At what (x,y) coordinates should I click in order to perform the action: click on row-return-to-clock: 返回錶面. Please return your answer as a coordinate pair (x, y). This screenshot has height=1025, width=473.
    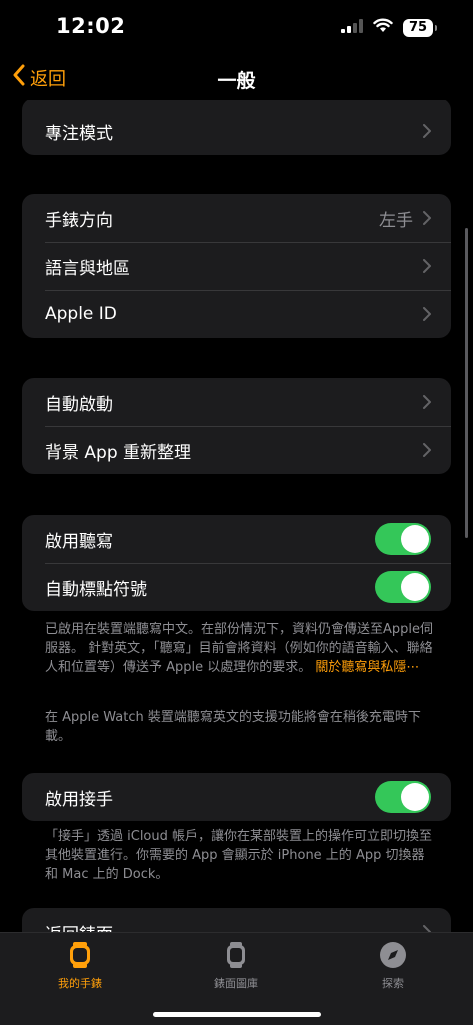
    Looking at the image, I should click on (236, 920).